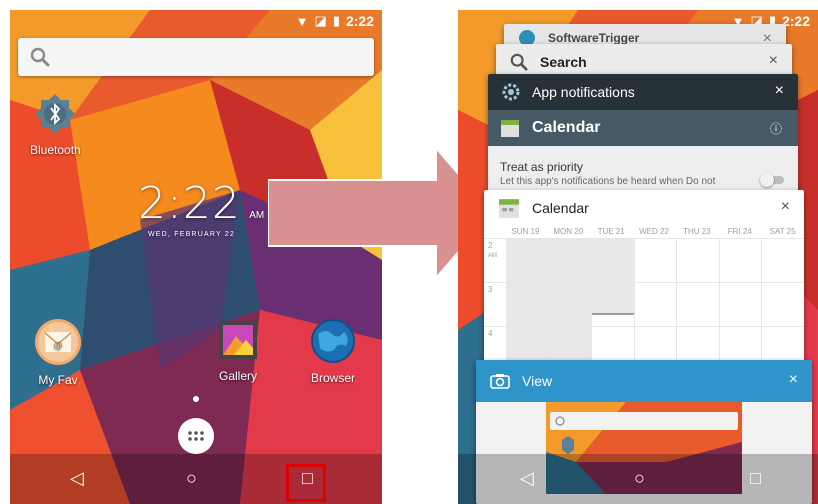 The width and height of the screenshot is (818, 504). I want to click on clock-ampm: AM, so click(257, 215).